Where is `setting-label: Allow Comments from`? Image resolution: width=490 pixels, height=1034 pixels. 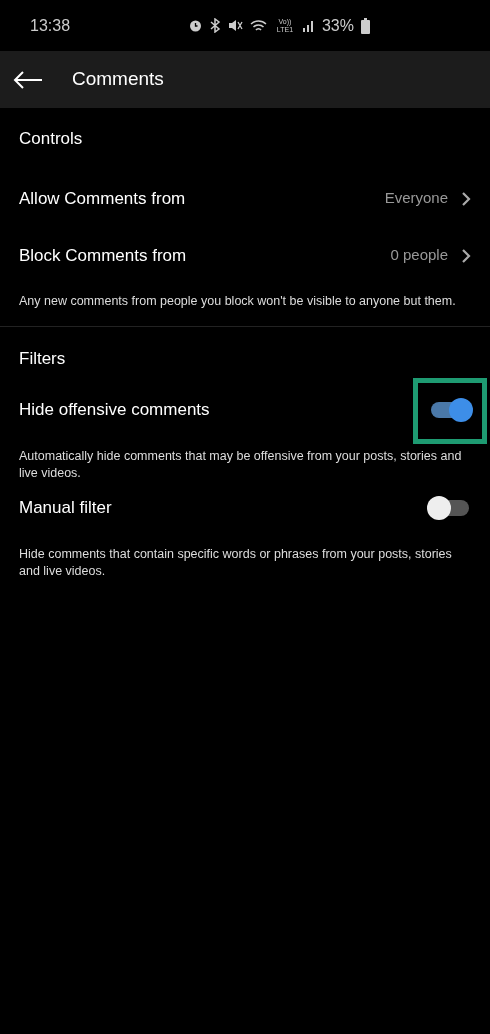
setting-label: Allow Comments from is located at coordinates (102, 198).